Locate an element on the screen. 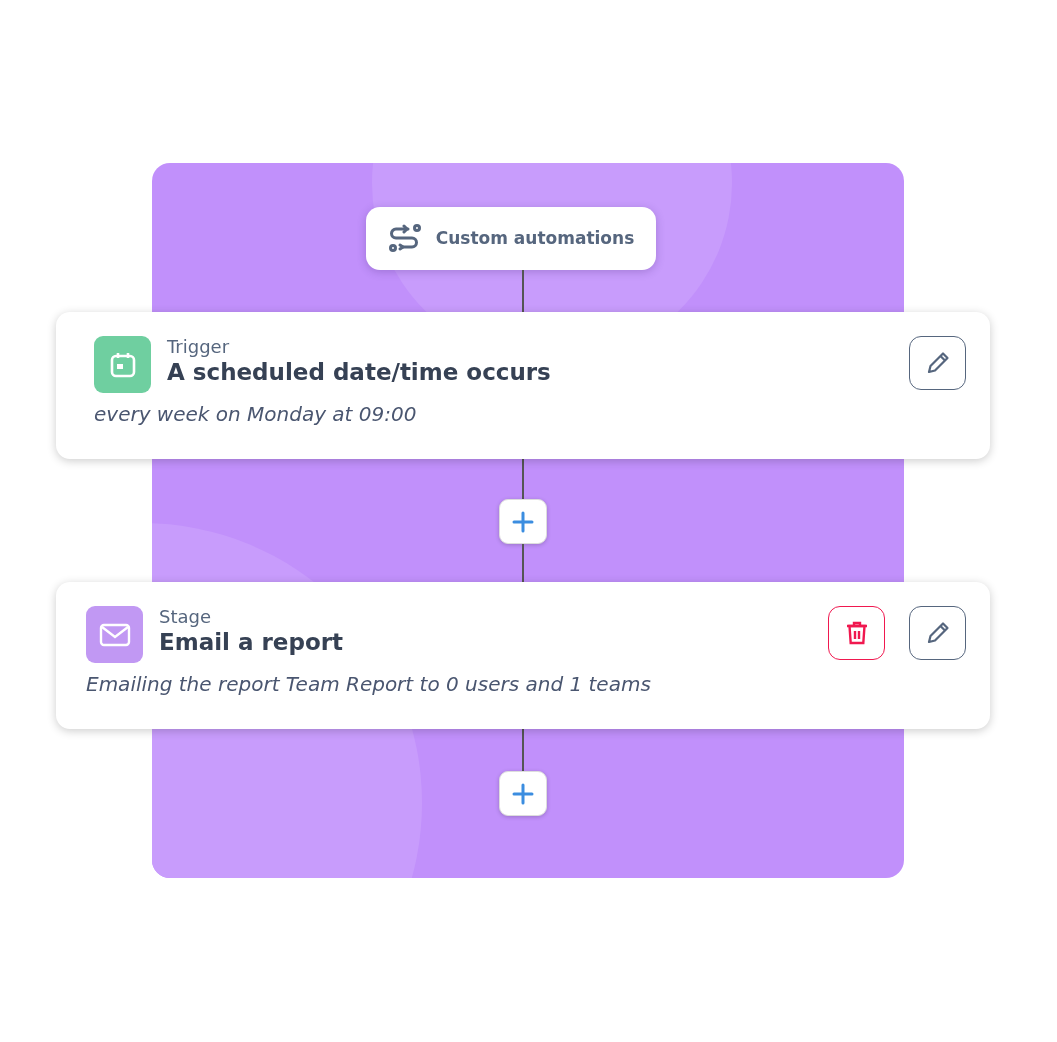  step-title: A scheduled date/time occurs is located at coordinates (359, 372).